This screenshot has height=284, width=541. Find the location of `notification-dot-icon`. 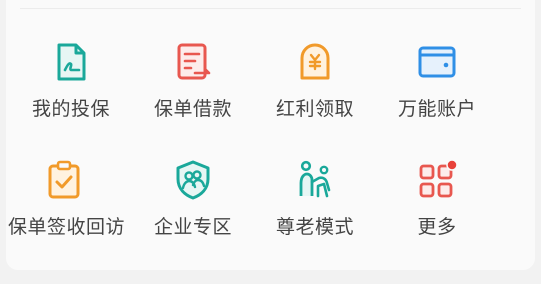

notification-dot-icon is located at coordinates (452, 165).